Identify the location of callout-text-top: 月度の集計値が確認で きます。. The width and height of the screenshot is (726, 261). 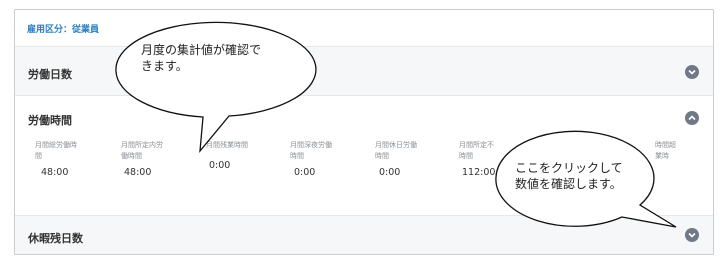
(201, 58).